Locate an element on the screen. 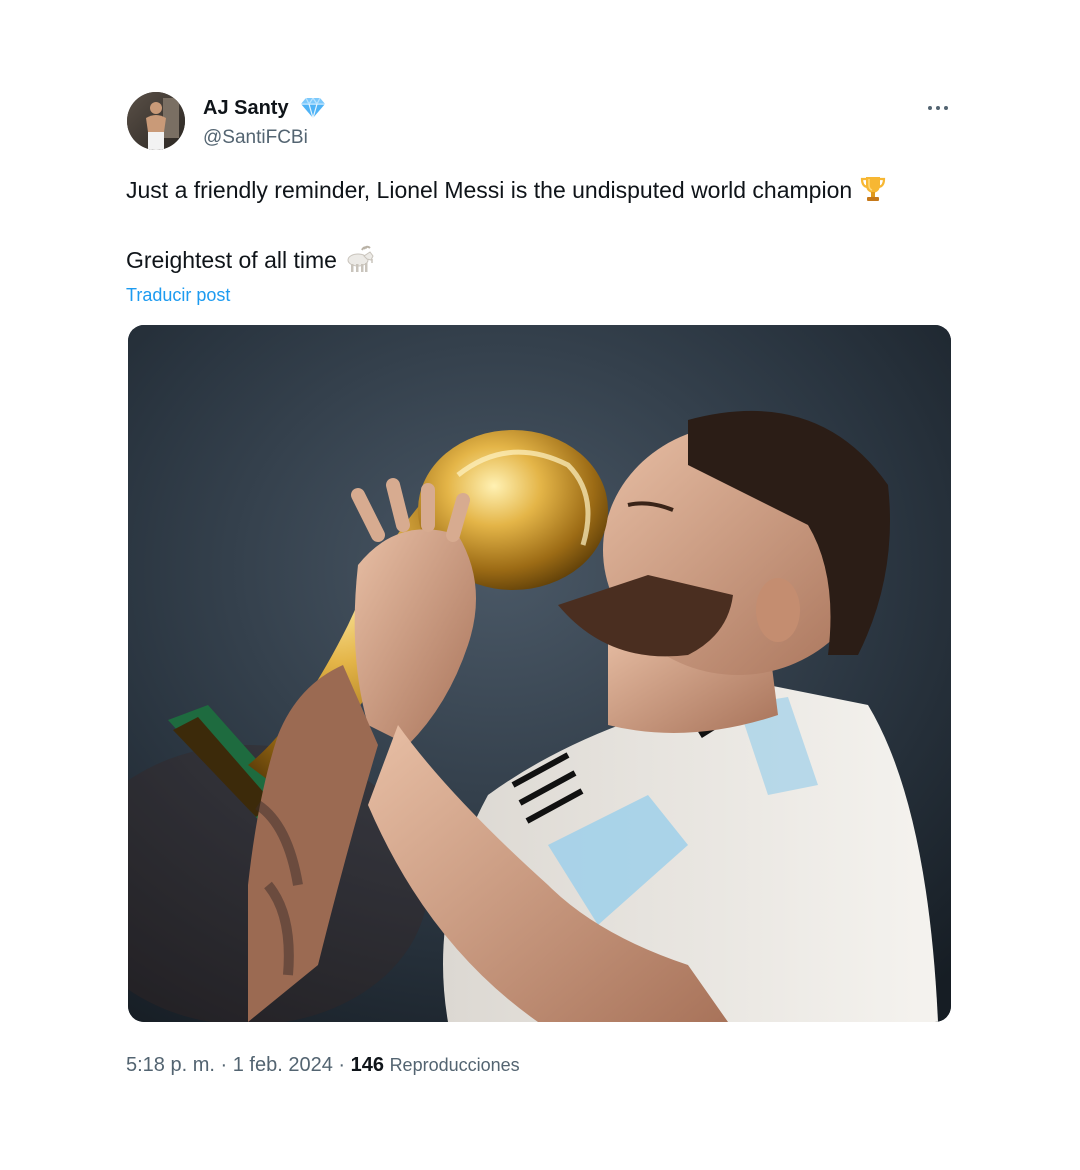 Image resolution: width=1080 pixels, height=1170 pixels. tweet-text: Greightest of all time is located at coordinates (231, 260).